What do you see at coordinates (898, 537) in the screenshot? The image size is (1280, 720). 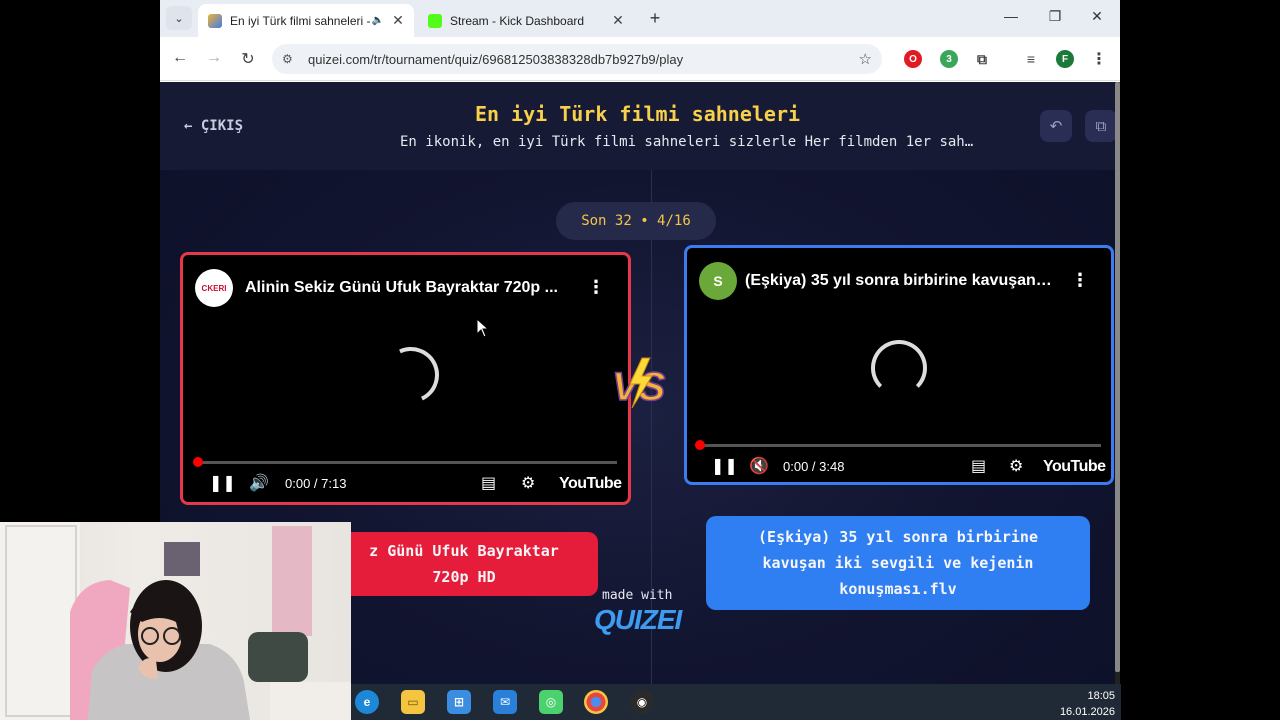 I see `choice-label-line: (Eşkiya) 35 yıl sonra birbirine` at bounding box center [898, 537].